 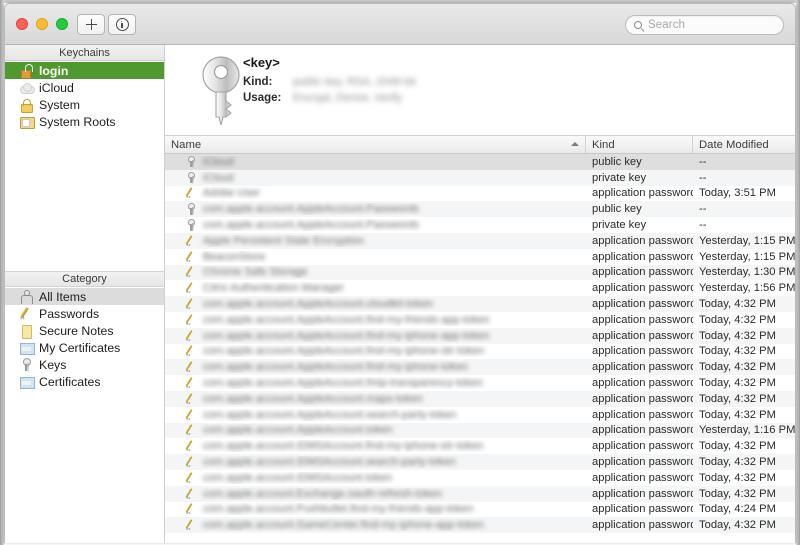 I want to click on item-name-redacted: Adobe User, so click(x=231, y=193).